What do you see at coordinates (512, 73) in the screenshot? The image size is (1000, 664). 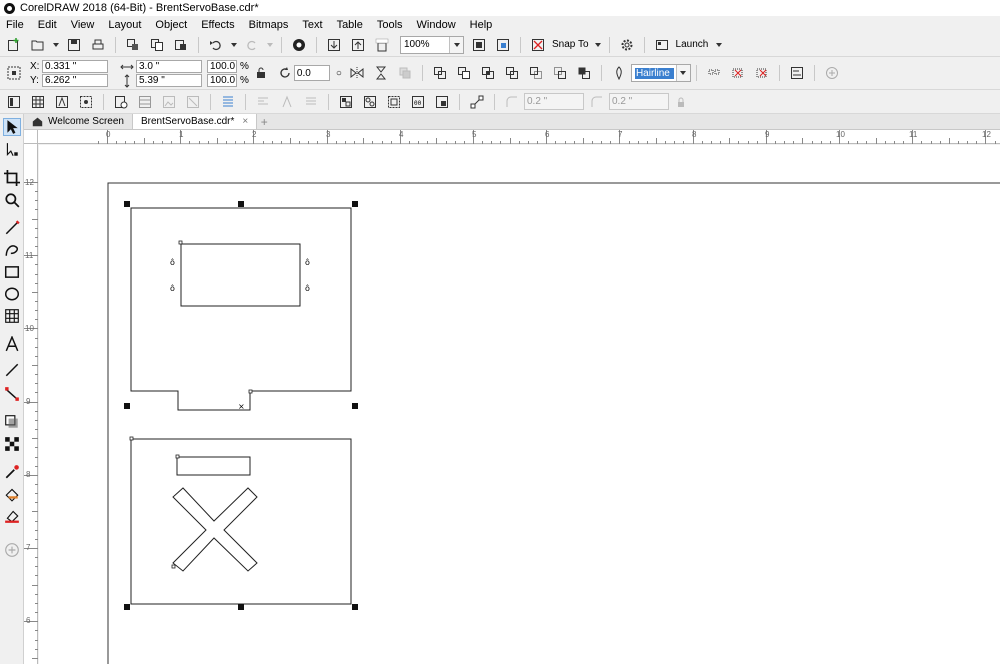 I see `simplify-icon` at bounding box center [512, 73].